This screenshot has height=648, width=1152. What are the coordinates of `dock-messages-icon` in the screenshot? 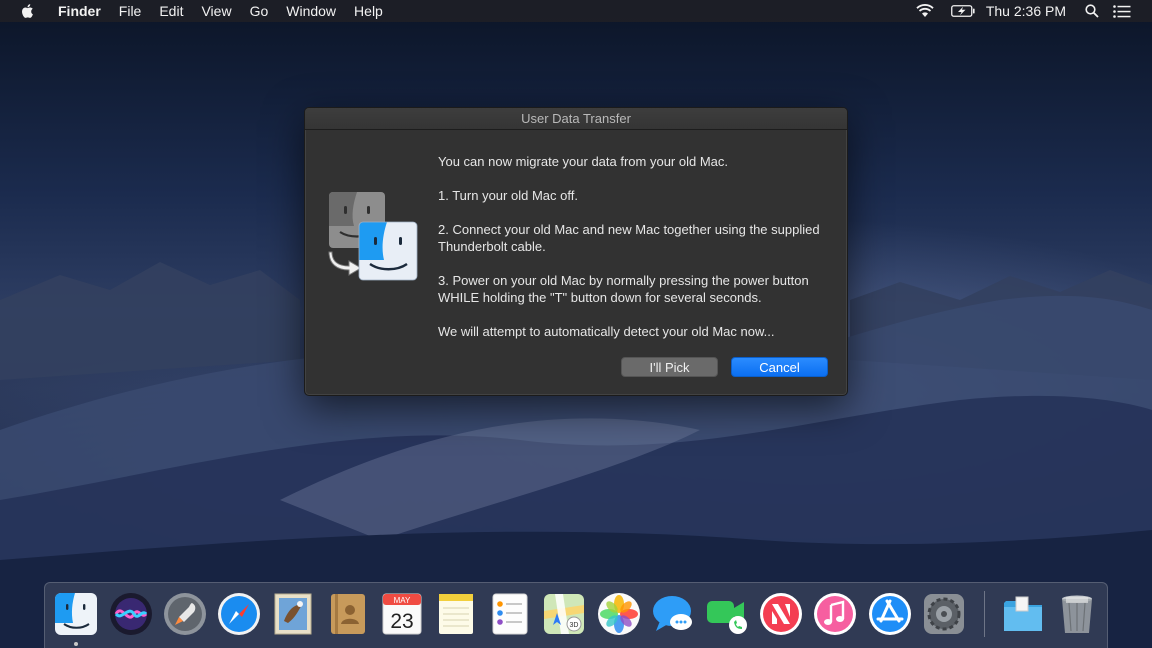 It's located at (673, 614).